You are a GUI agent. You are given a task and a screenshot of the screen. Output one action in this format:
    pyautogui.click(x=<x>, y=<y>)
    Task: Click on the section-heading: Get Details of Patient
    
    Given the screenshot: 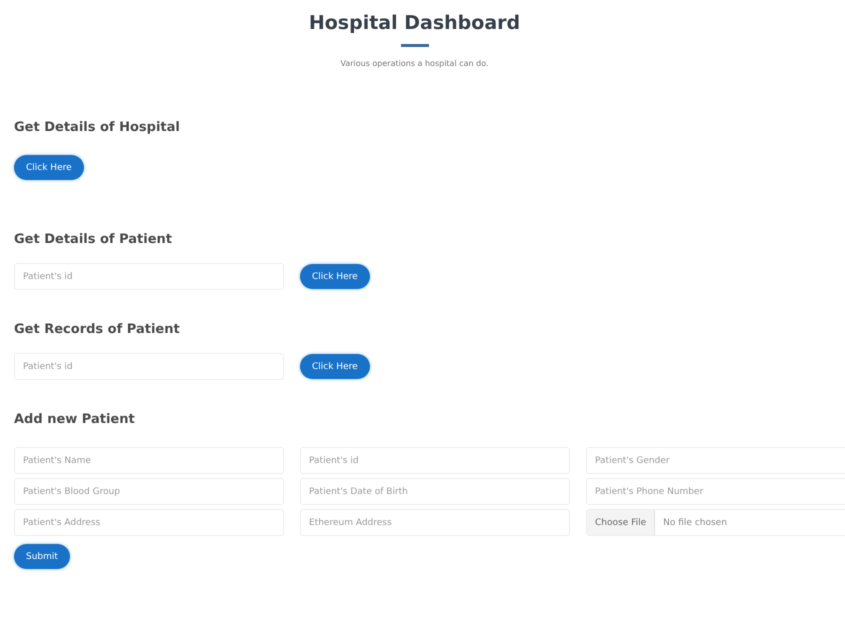 What is the action you would take?
    pyautogui.click(x=94, y=239)
    